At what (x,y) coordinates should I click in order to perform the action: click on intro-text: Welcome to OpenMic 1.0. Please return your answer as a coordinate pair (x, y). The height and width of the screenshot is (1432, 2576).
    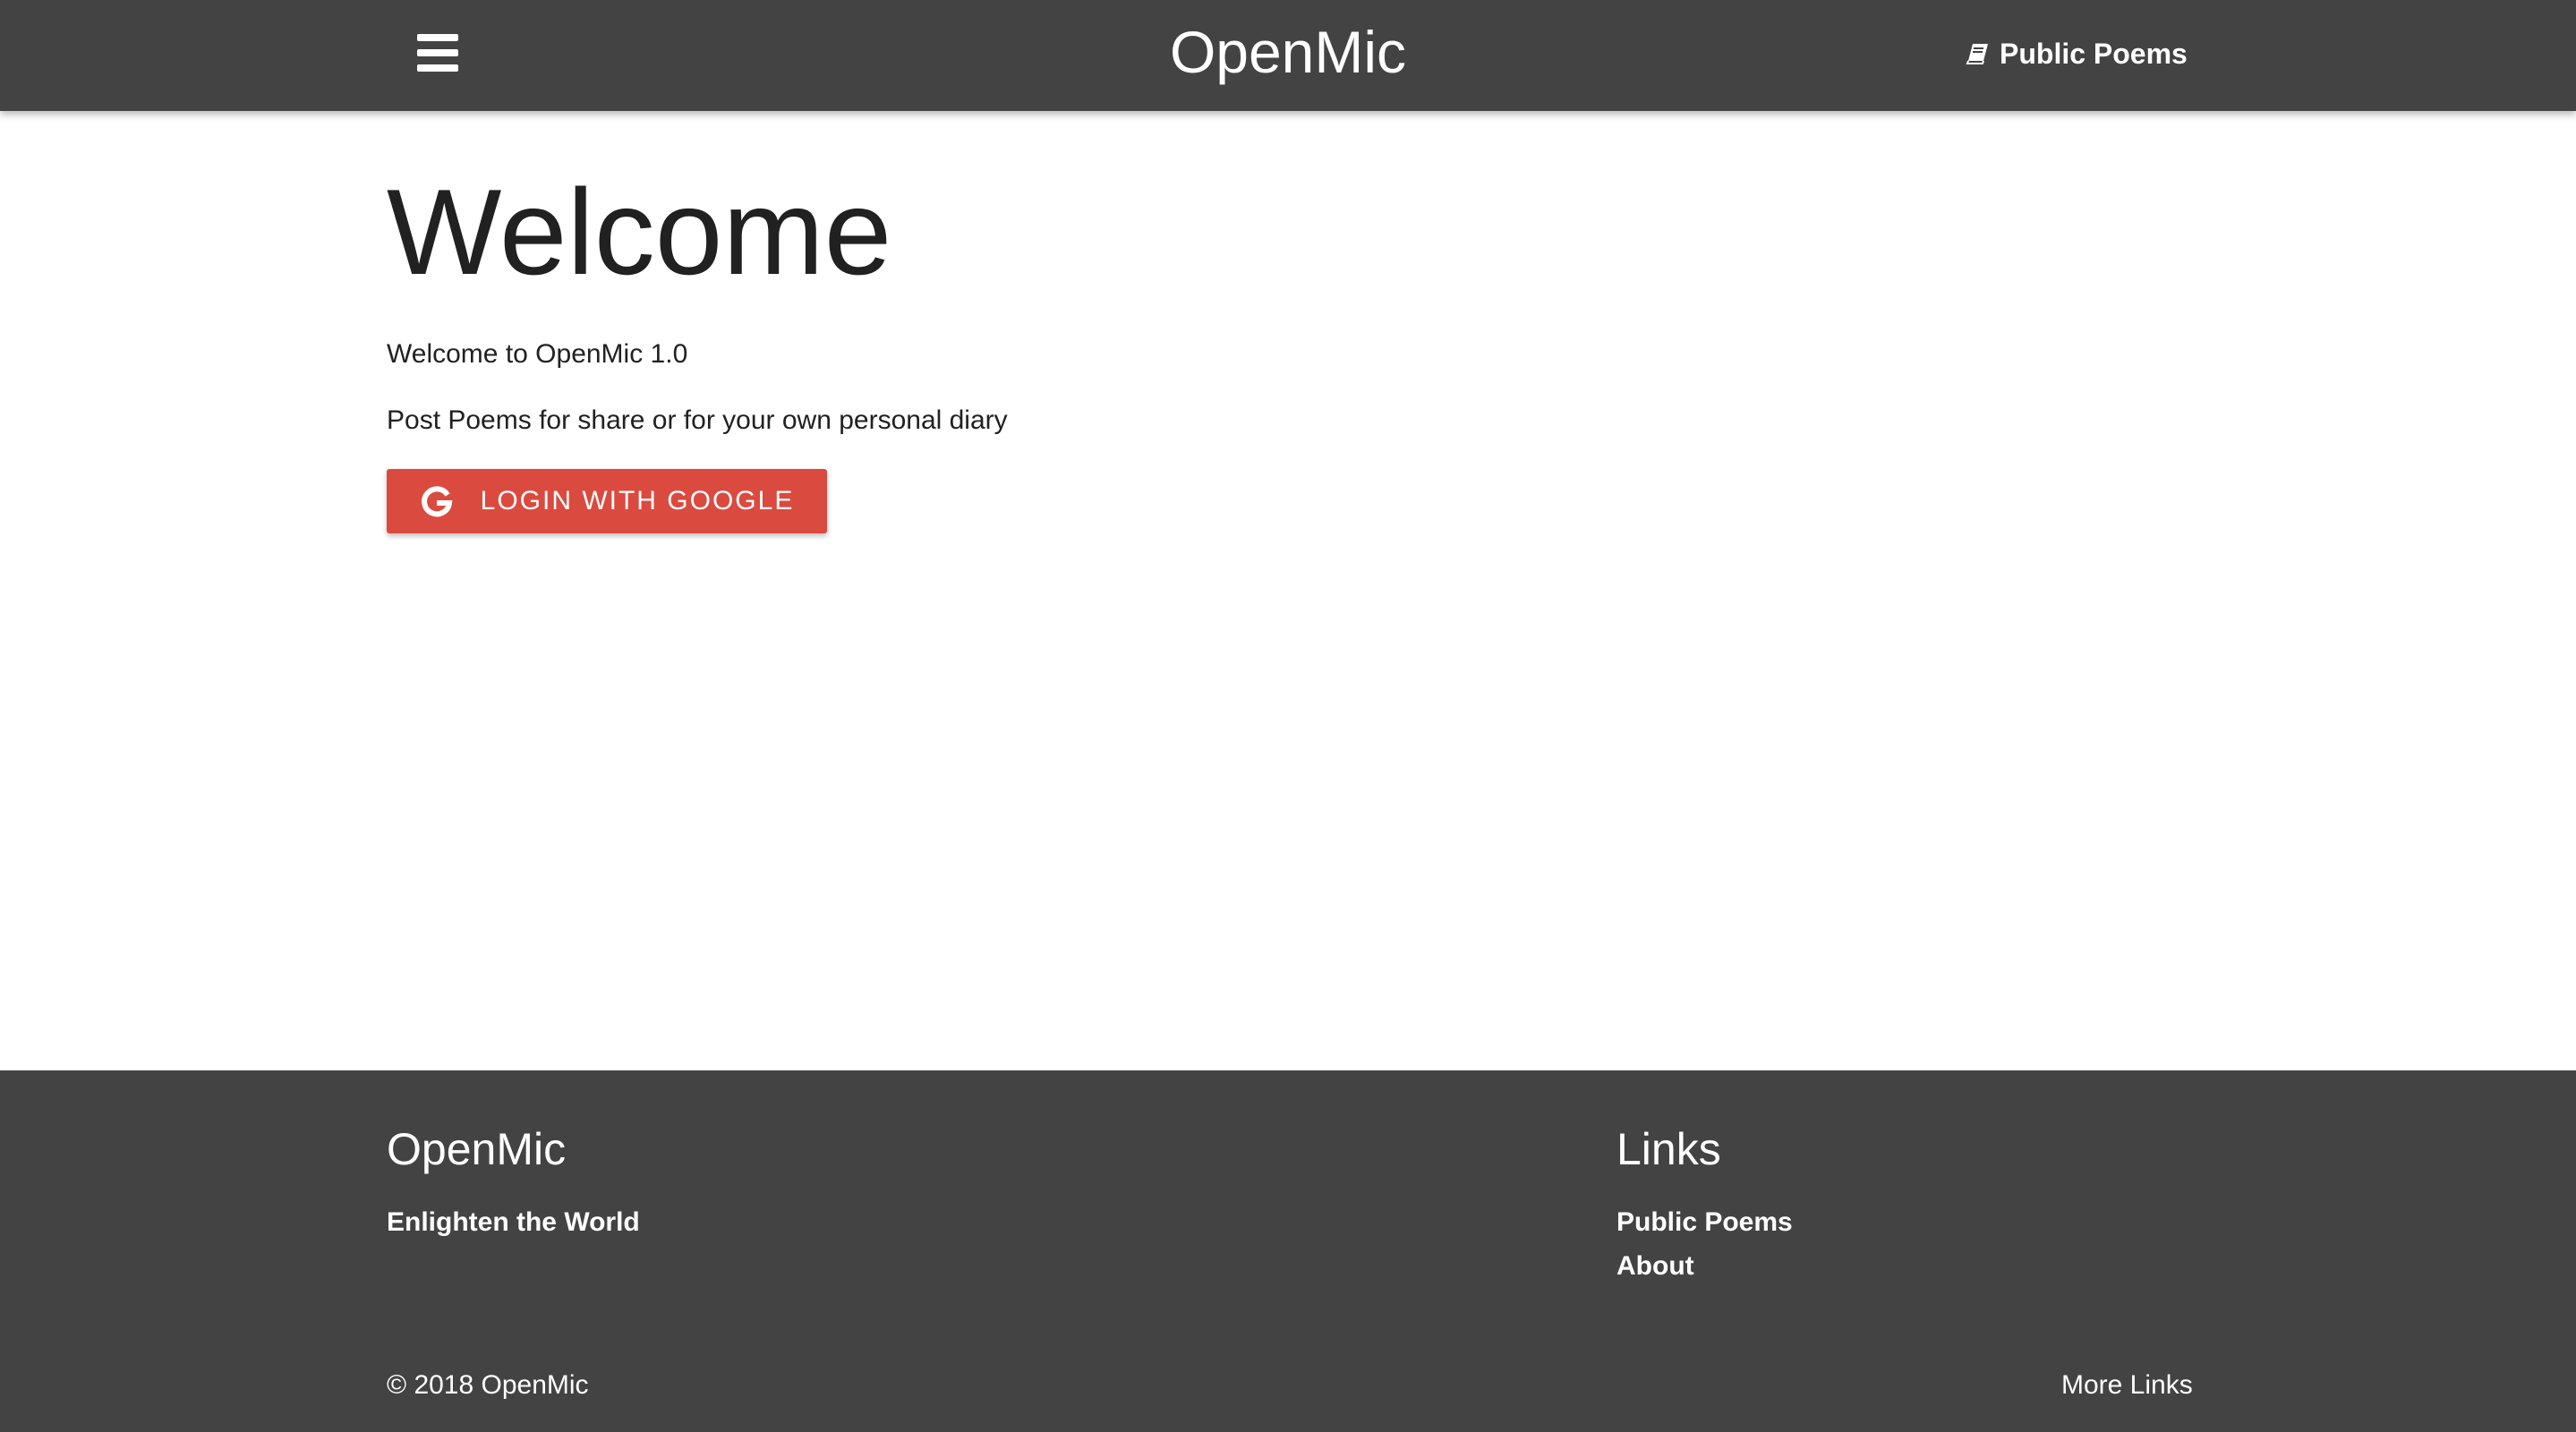
    Looking at the image, I should click on (537, 354).